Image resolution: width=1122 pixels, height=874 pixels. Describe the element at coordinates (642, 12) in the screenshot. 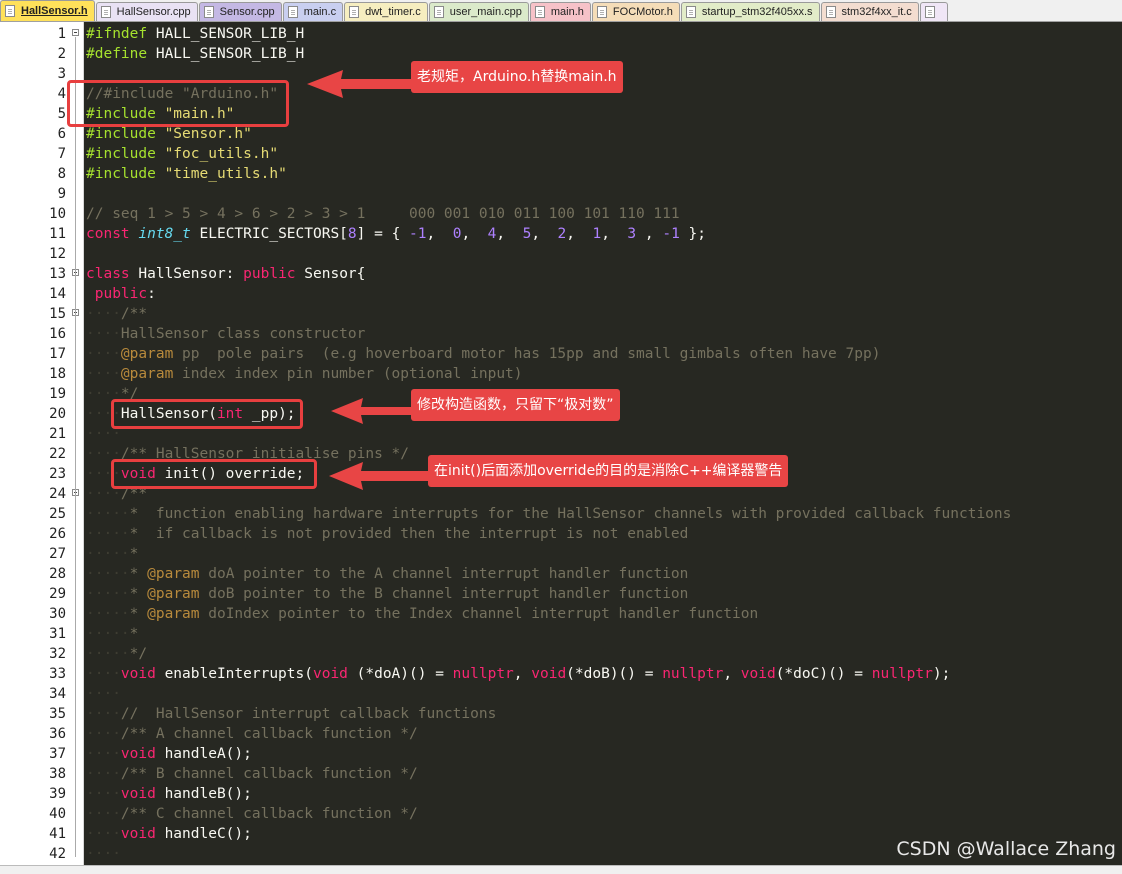

I see `tab-label: FOCMotor.h` at that location.